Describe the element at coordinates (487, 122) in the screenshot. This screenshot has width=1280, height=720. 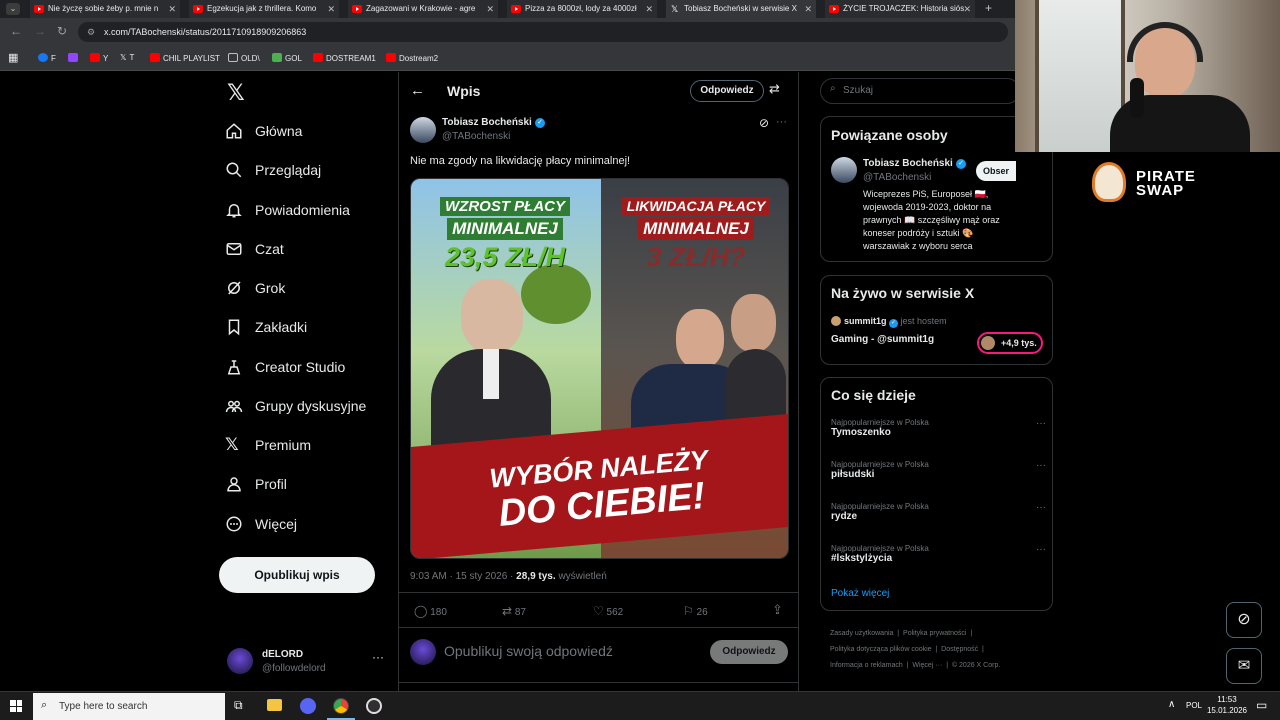
I see `author-name: Tobiasz Bocheński` at that location.